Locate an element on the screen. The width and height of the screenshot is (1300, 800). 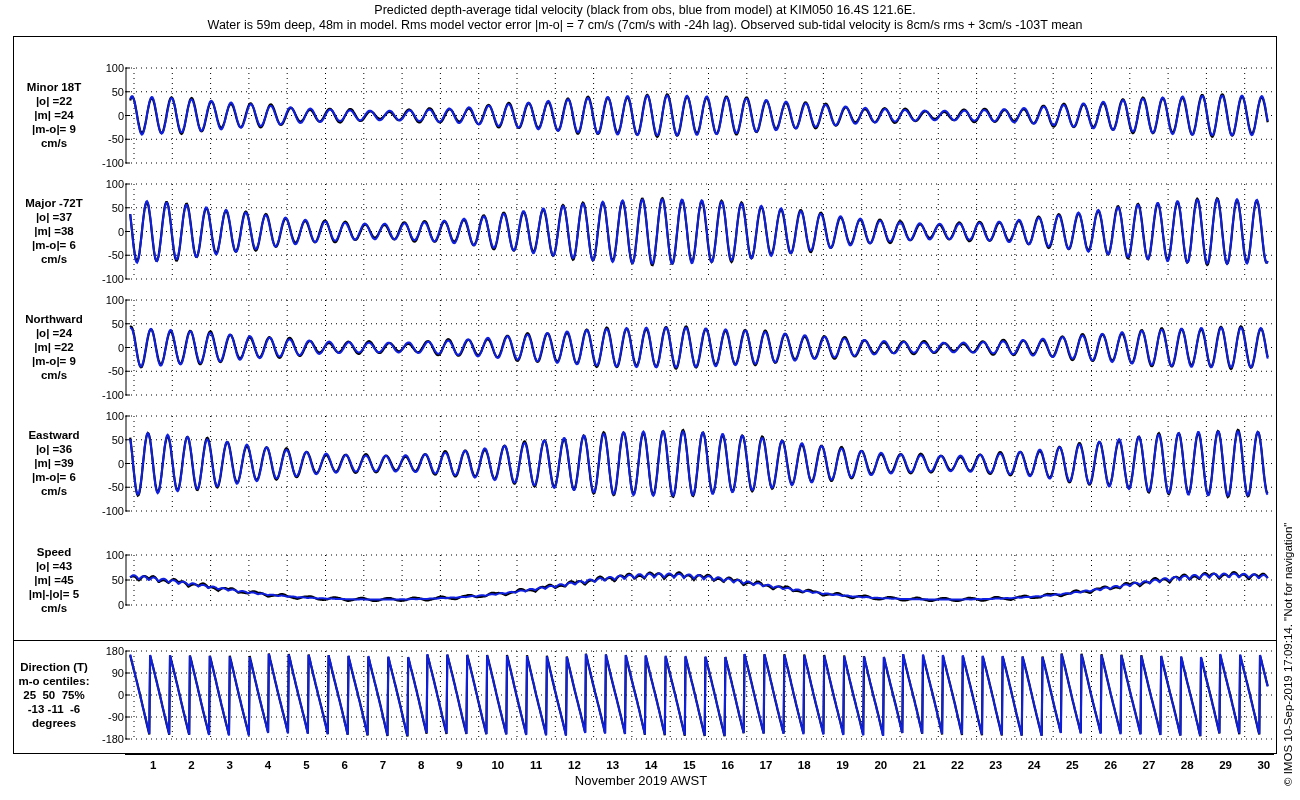
x-tick-label: 9 is located at coordinates (459, 764).